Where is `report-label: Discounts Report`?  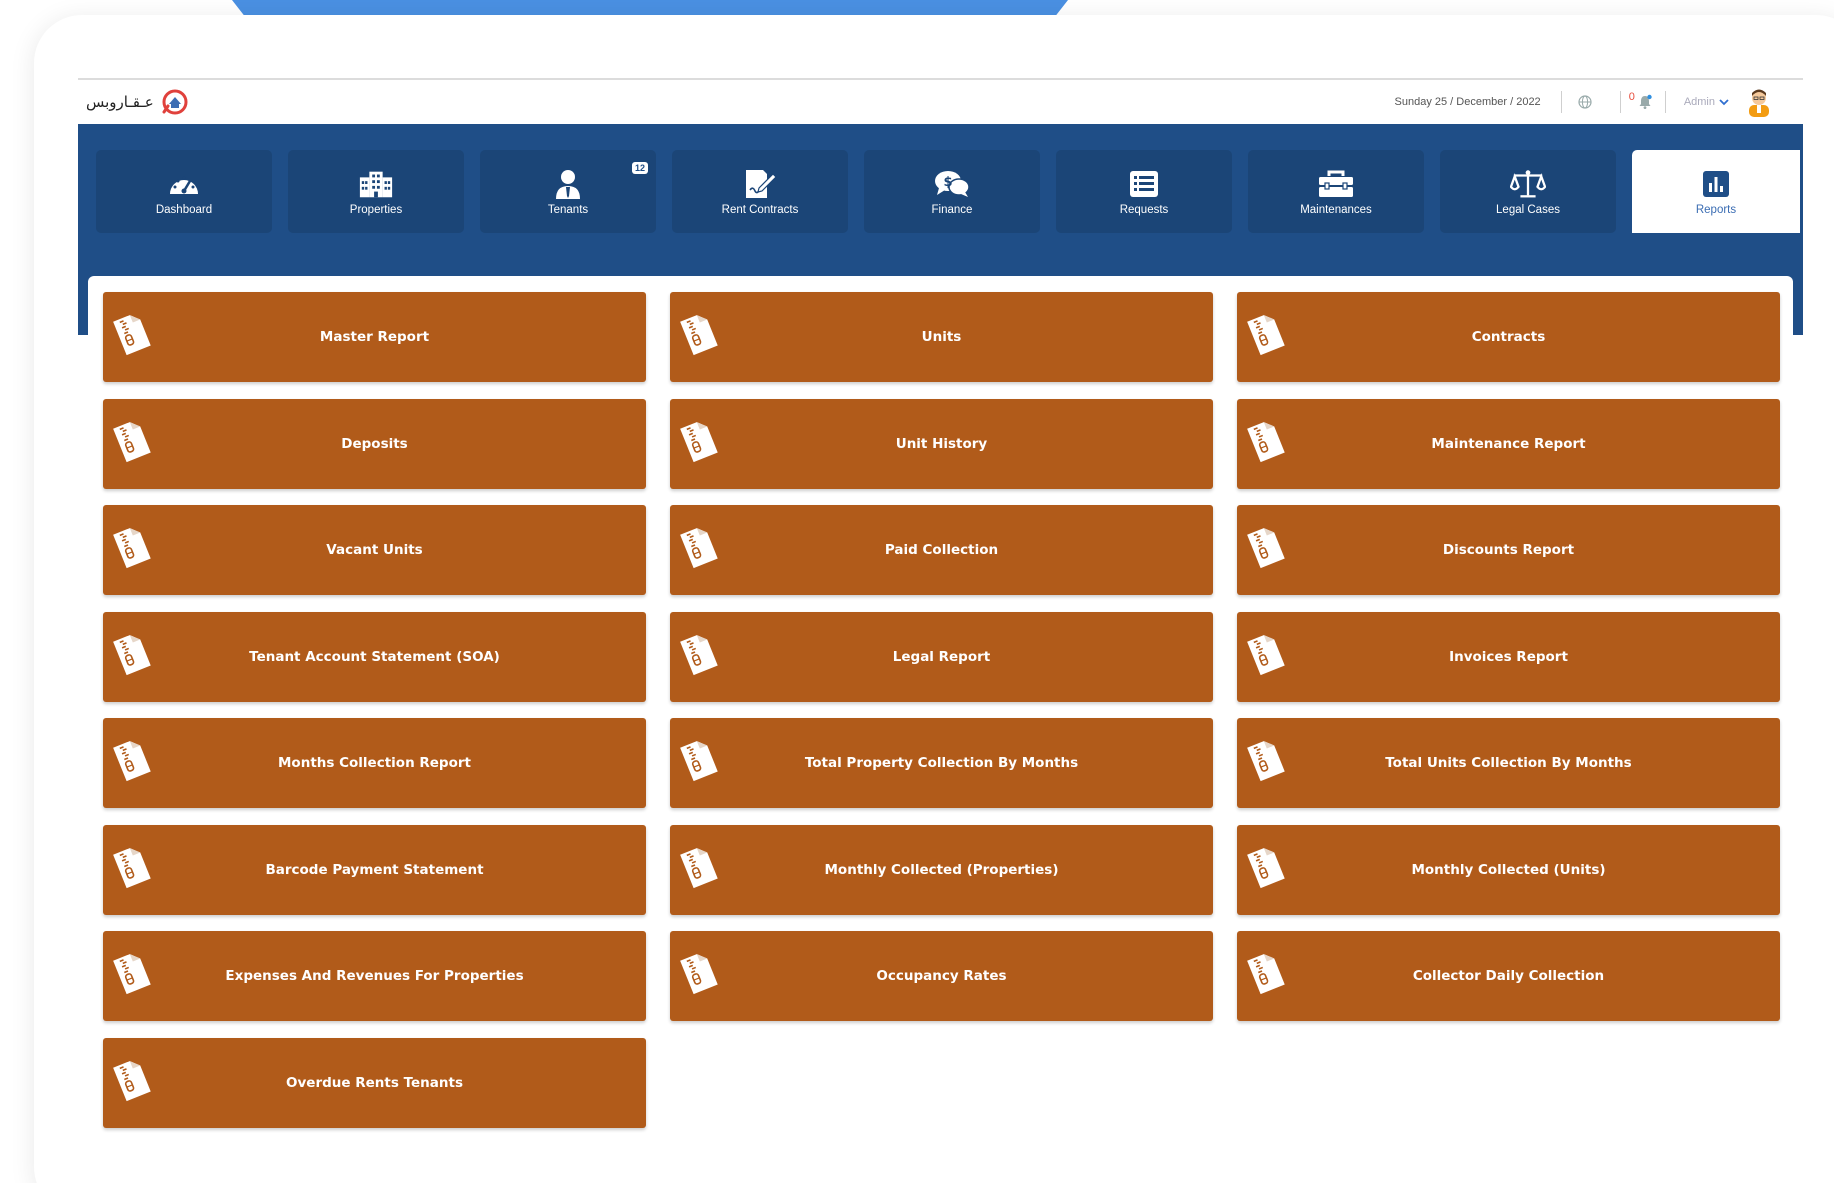 report-label: Discounts Report is located at coordinates (1508, 550).